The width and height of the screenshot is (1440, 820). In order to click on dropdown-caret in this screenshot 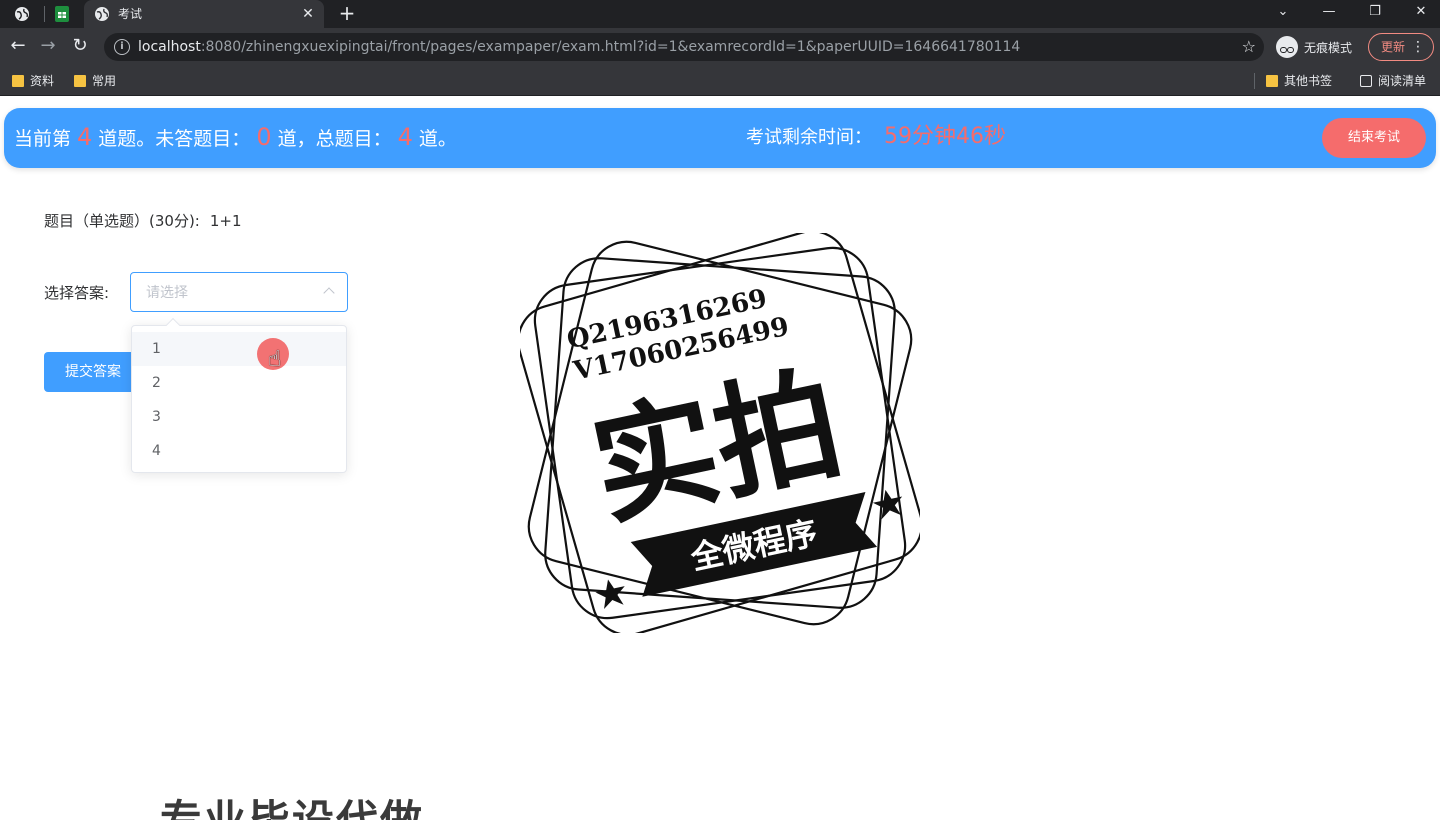, I will do `click(173, 325)`.